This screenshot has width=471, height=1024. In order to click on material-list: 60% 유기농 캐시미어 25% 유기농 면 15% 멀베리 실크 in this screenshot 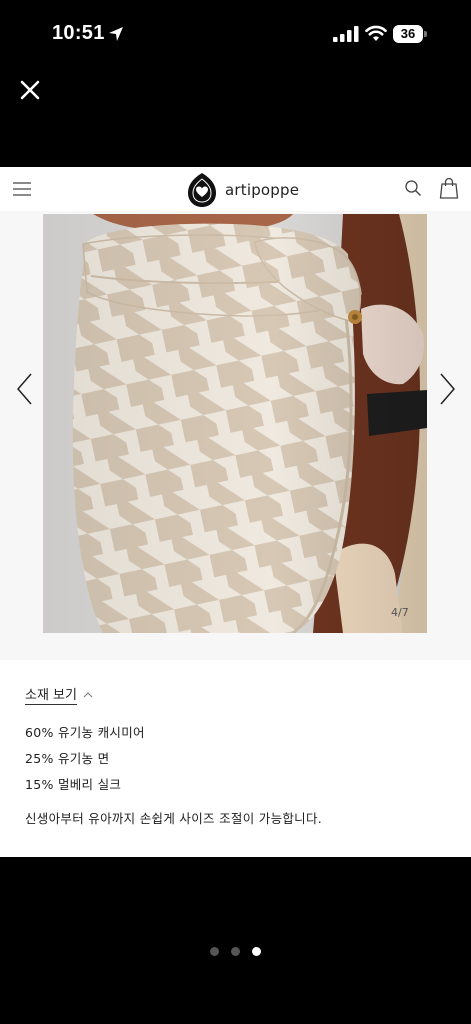, I will do `click(85, 759)`.